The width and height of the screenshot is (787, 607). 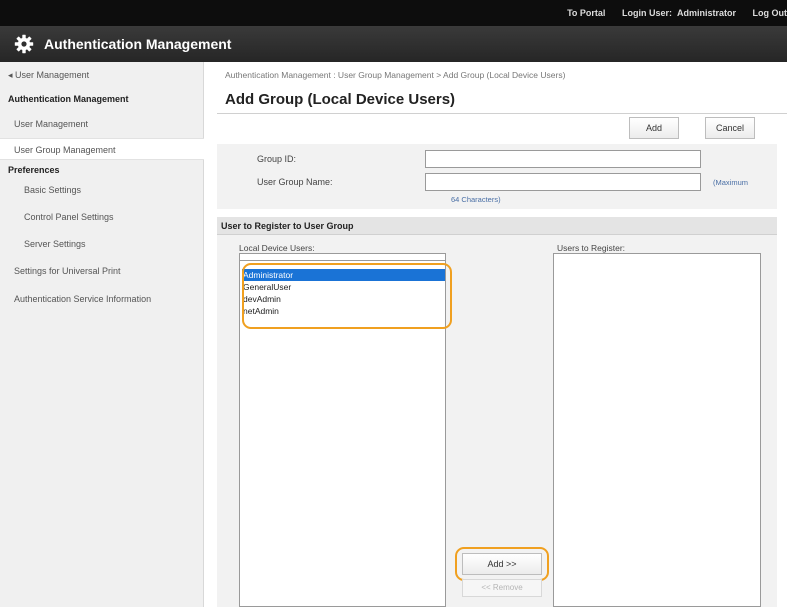 I want to click on add-button: Add, so click(x=654, y=128).